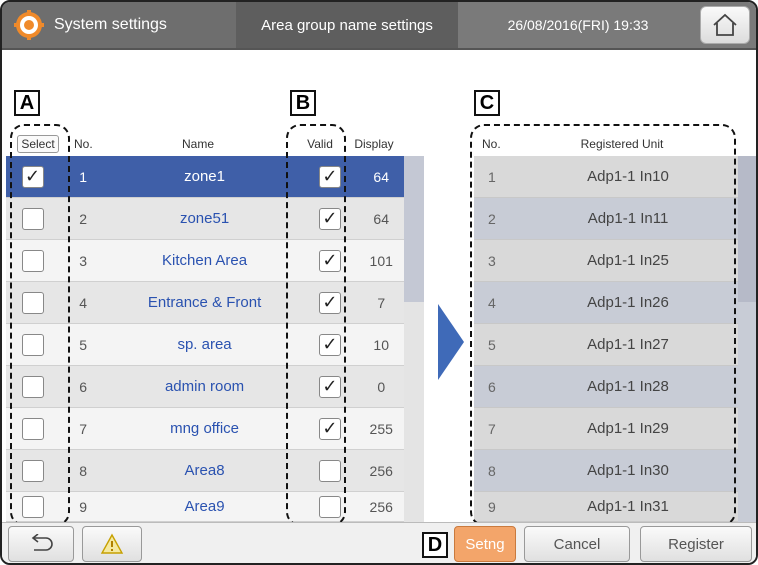 This screenshot has height=565, width=758. I want to click on table-row: 2 zone51 ✓ 64, so click(205, 219).